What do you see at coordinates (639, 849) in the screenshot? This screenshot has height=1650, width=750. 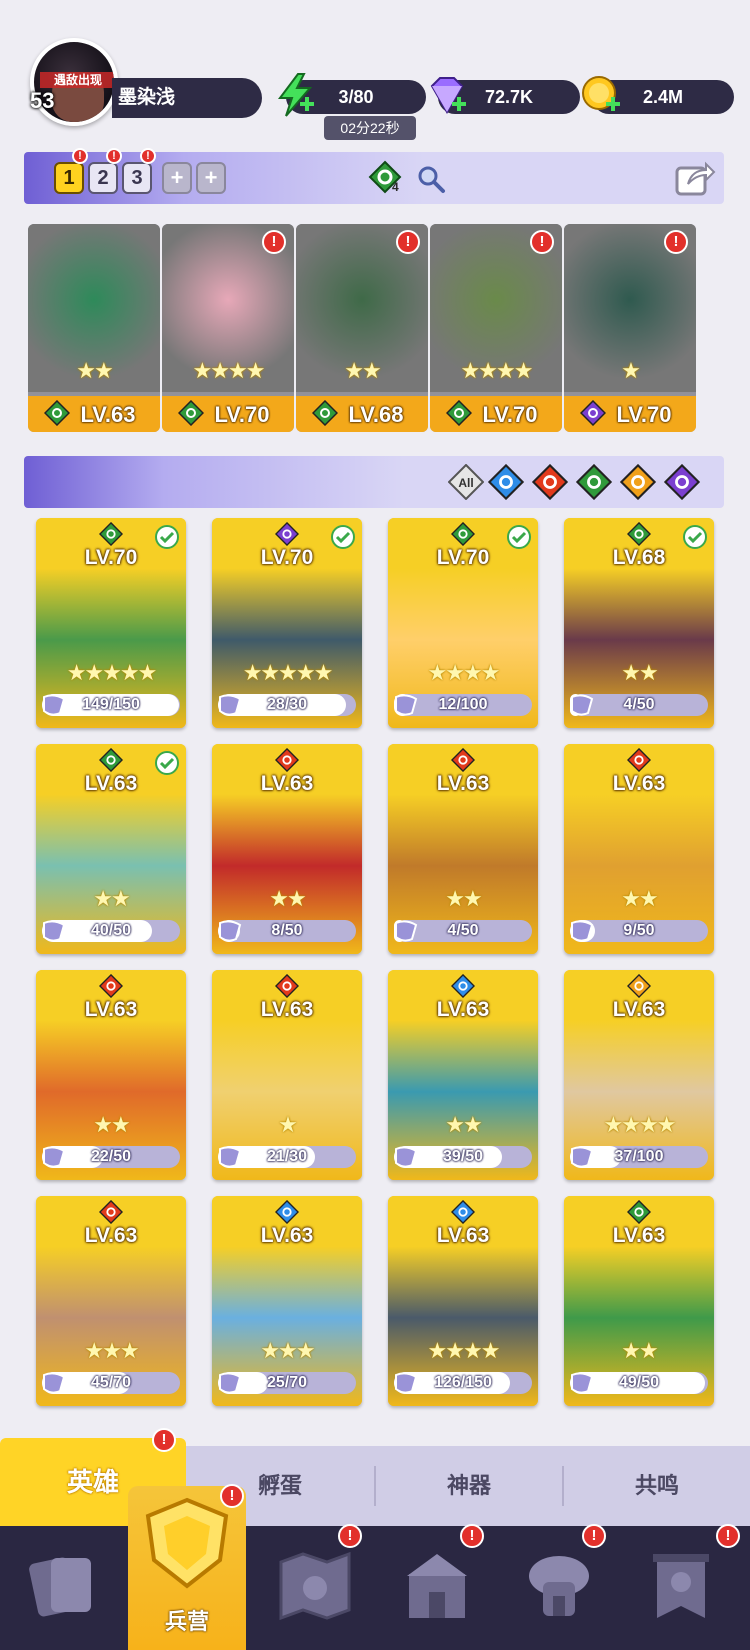 I see `hero-card: LV.63 ★★ 9/50` at bounding box center [639, 849].